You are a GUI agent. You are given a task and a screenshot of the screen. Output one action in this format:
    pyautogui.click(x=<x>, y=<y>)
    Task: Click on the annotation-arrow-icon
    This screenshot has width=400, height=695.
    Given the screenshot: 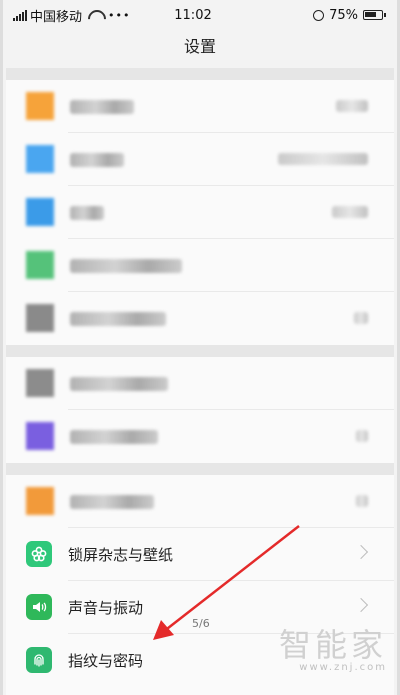 What is the action you would take?
    pyautogui.click(x=226, y=582)
    